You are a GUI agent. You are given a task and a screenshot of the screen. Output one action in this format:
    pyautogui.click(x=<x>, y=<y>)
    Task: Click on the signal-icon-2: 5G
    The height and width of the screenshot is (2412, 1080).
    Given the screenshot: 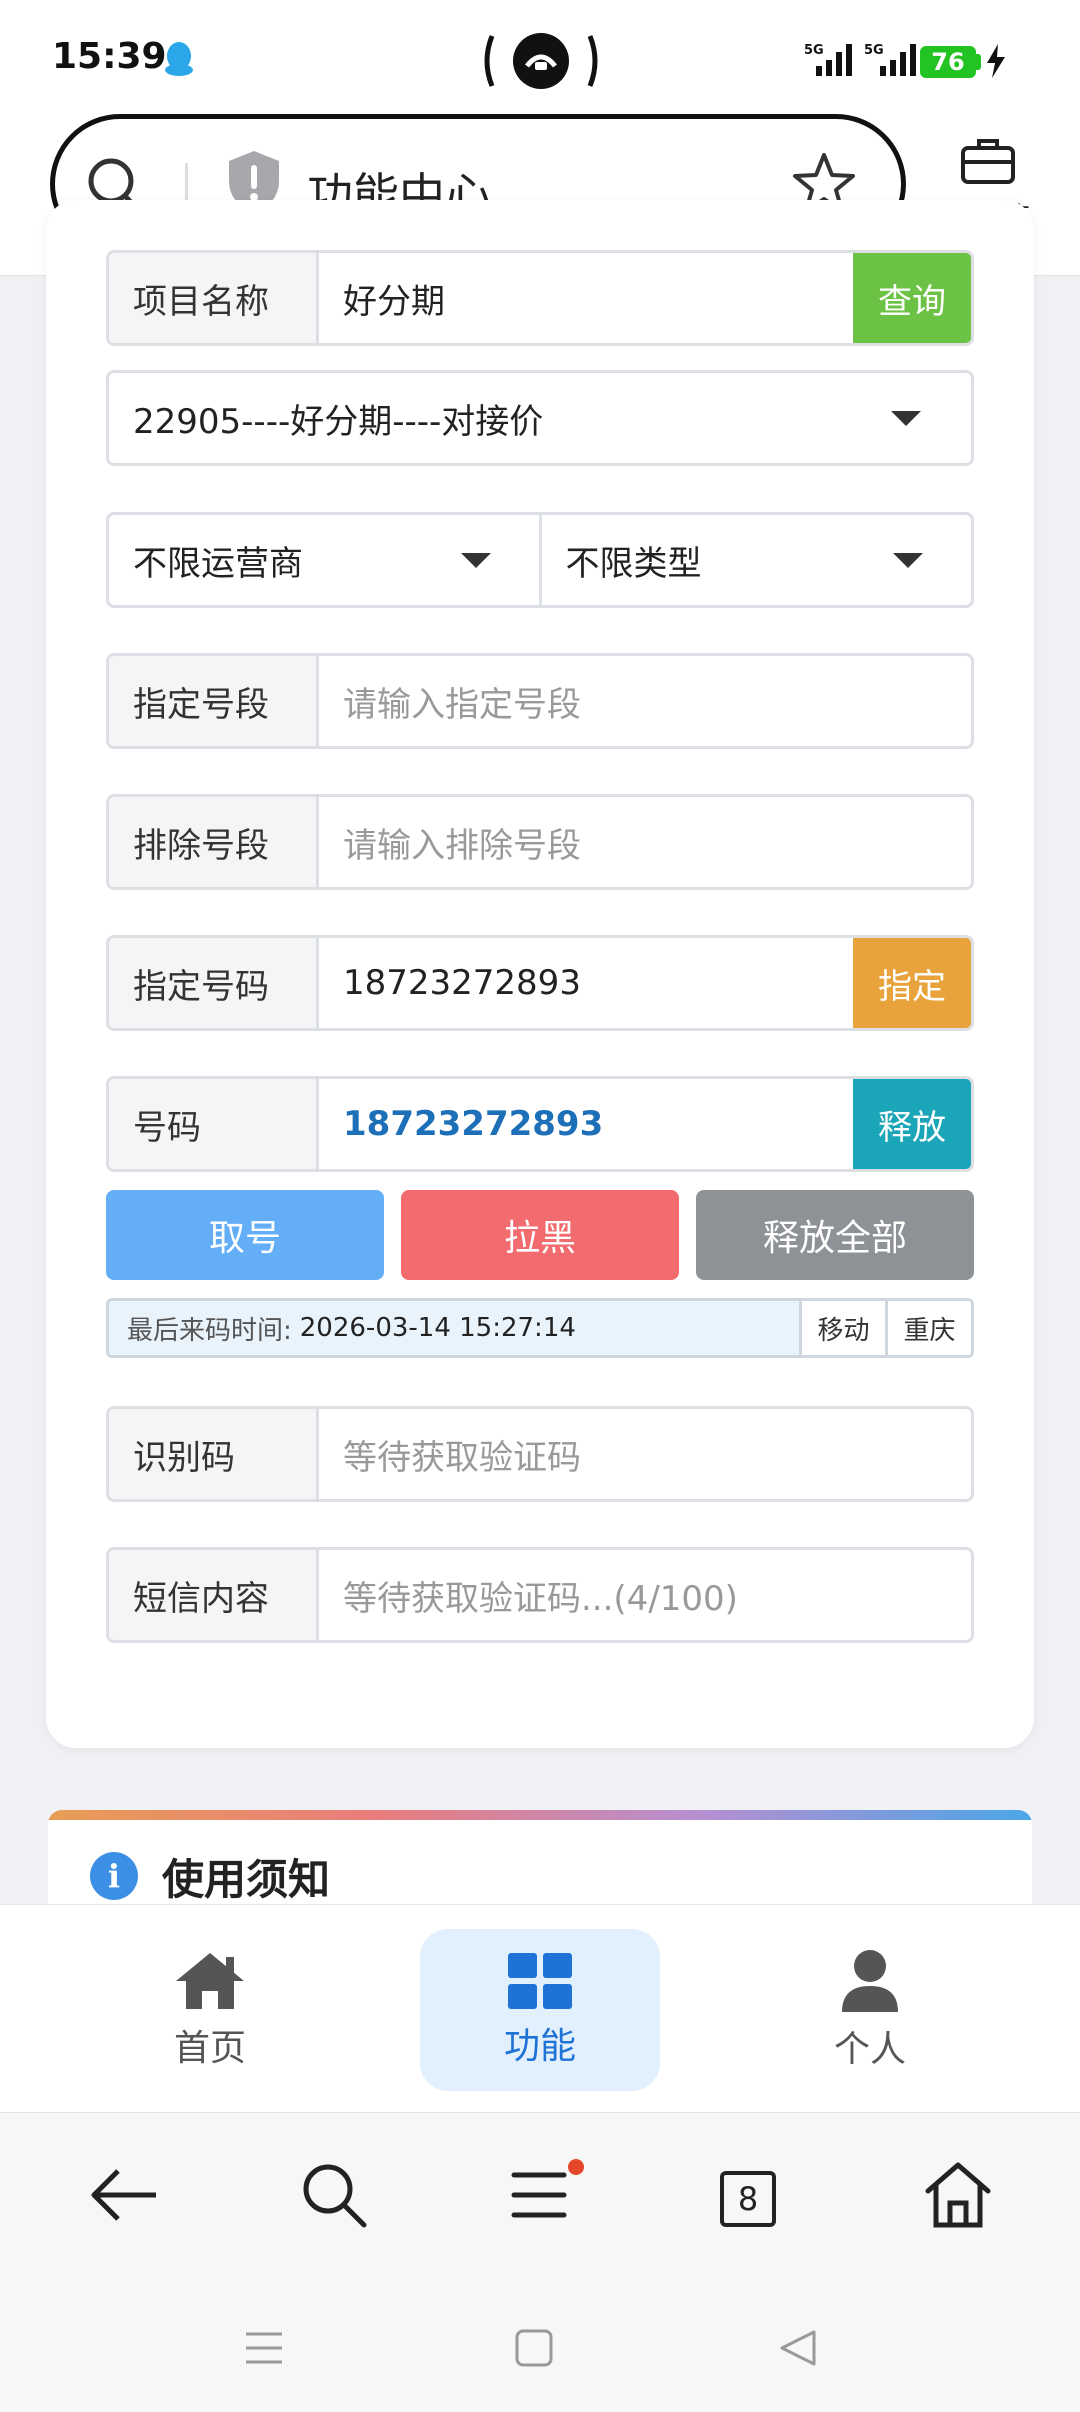 What is the action you would take?
    pyautogui.click(x=892, y=62)
    